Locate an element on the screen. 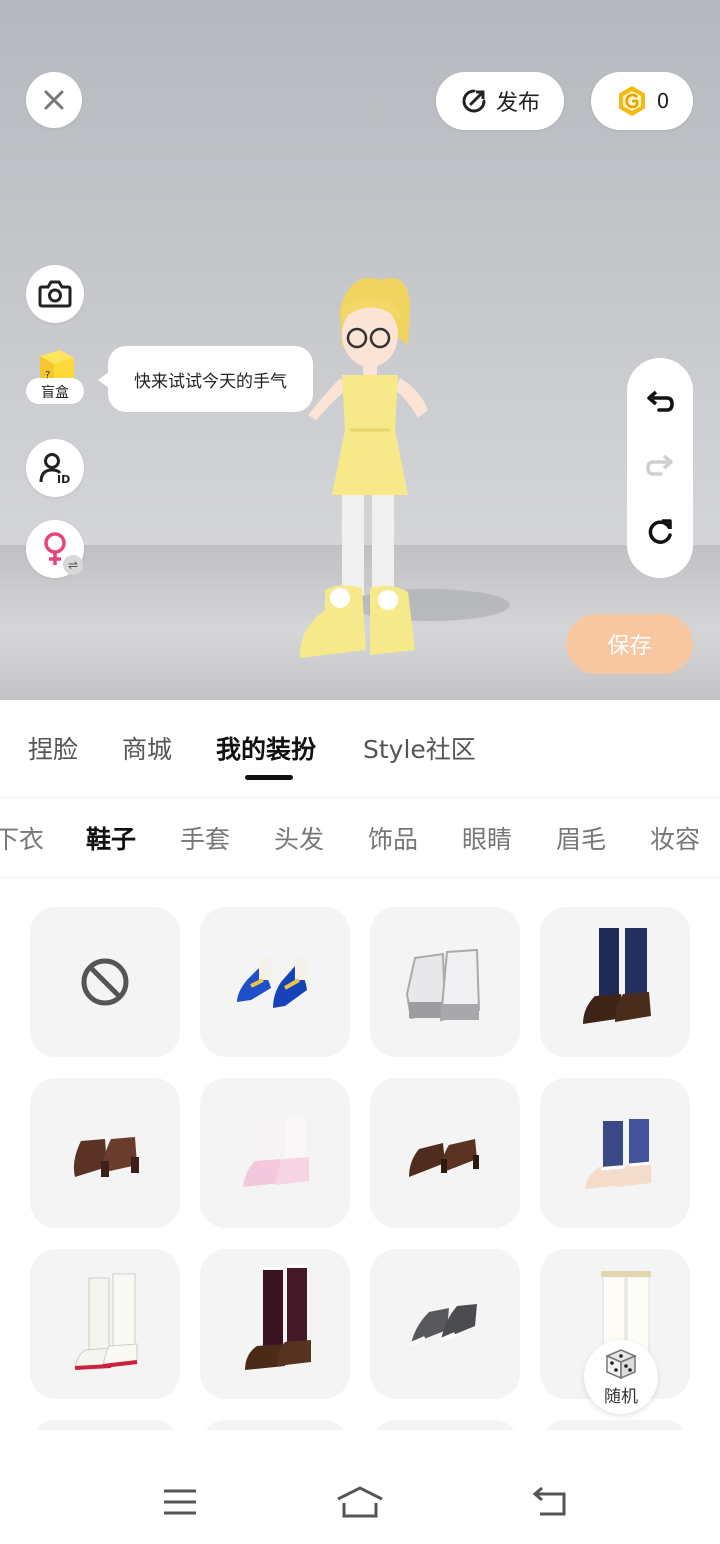  close-button is located at coordinates (54, 100).